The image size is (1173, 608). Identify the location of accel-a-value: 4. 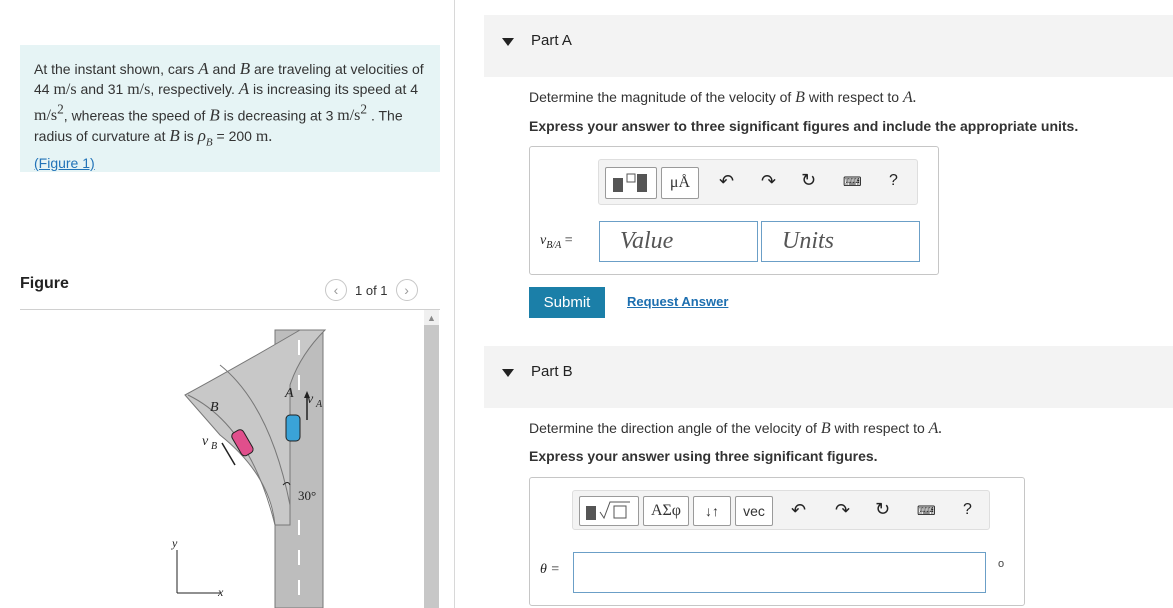
(414, 89).